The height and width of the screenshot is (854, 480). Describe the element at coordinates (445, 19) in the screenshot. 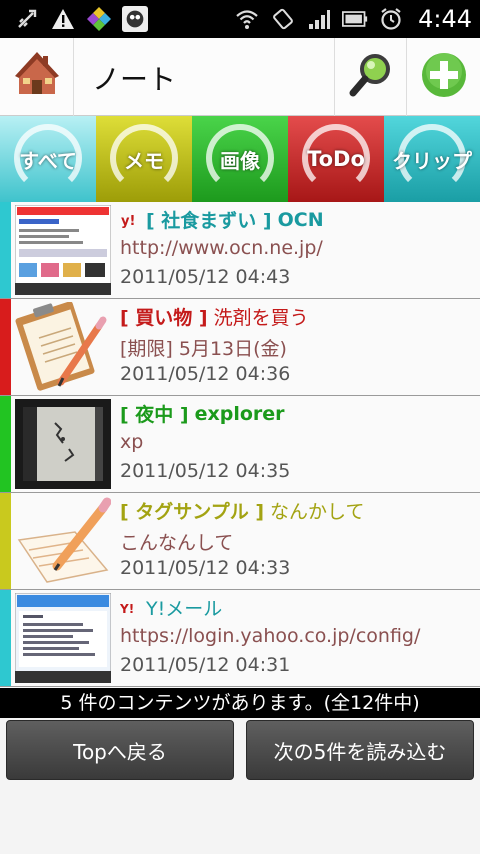

I see `clock-time: 4:44` at that location.